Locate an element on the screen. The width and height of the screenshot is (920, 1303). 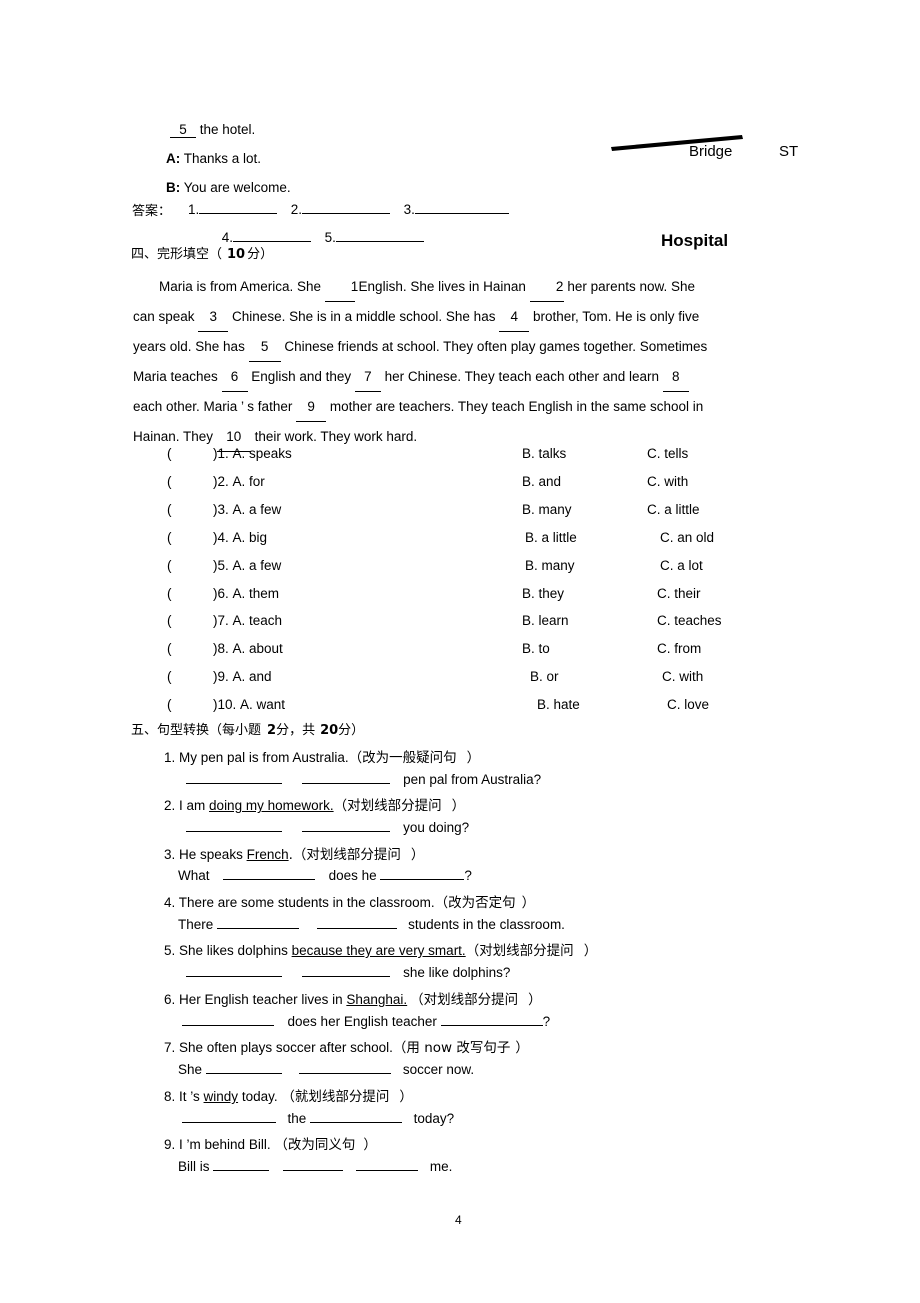
cloze-option-a: A. and is located at coordinates (252, 676).